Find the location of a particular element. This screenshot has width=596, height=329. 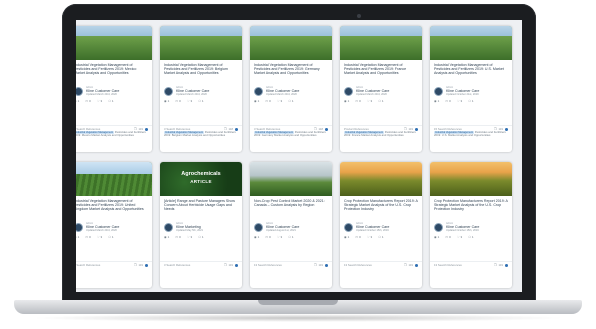

comment-icon: ▭ is located at coordinates (177, 237).